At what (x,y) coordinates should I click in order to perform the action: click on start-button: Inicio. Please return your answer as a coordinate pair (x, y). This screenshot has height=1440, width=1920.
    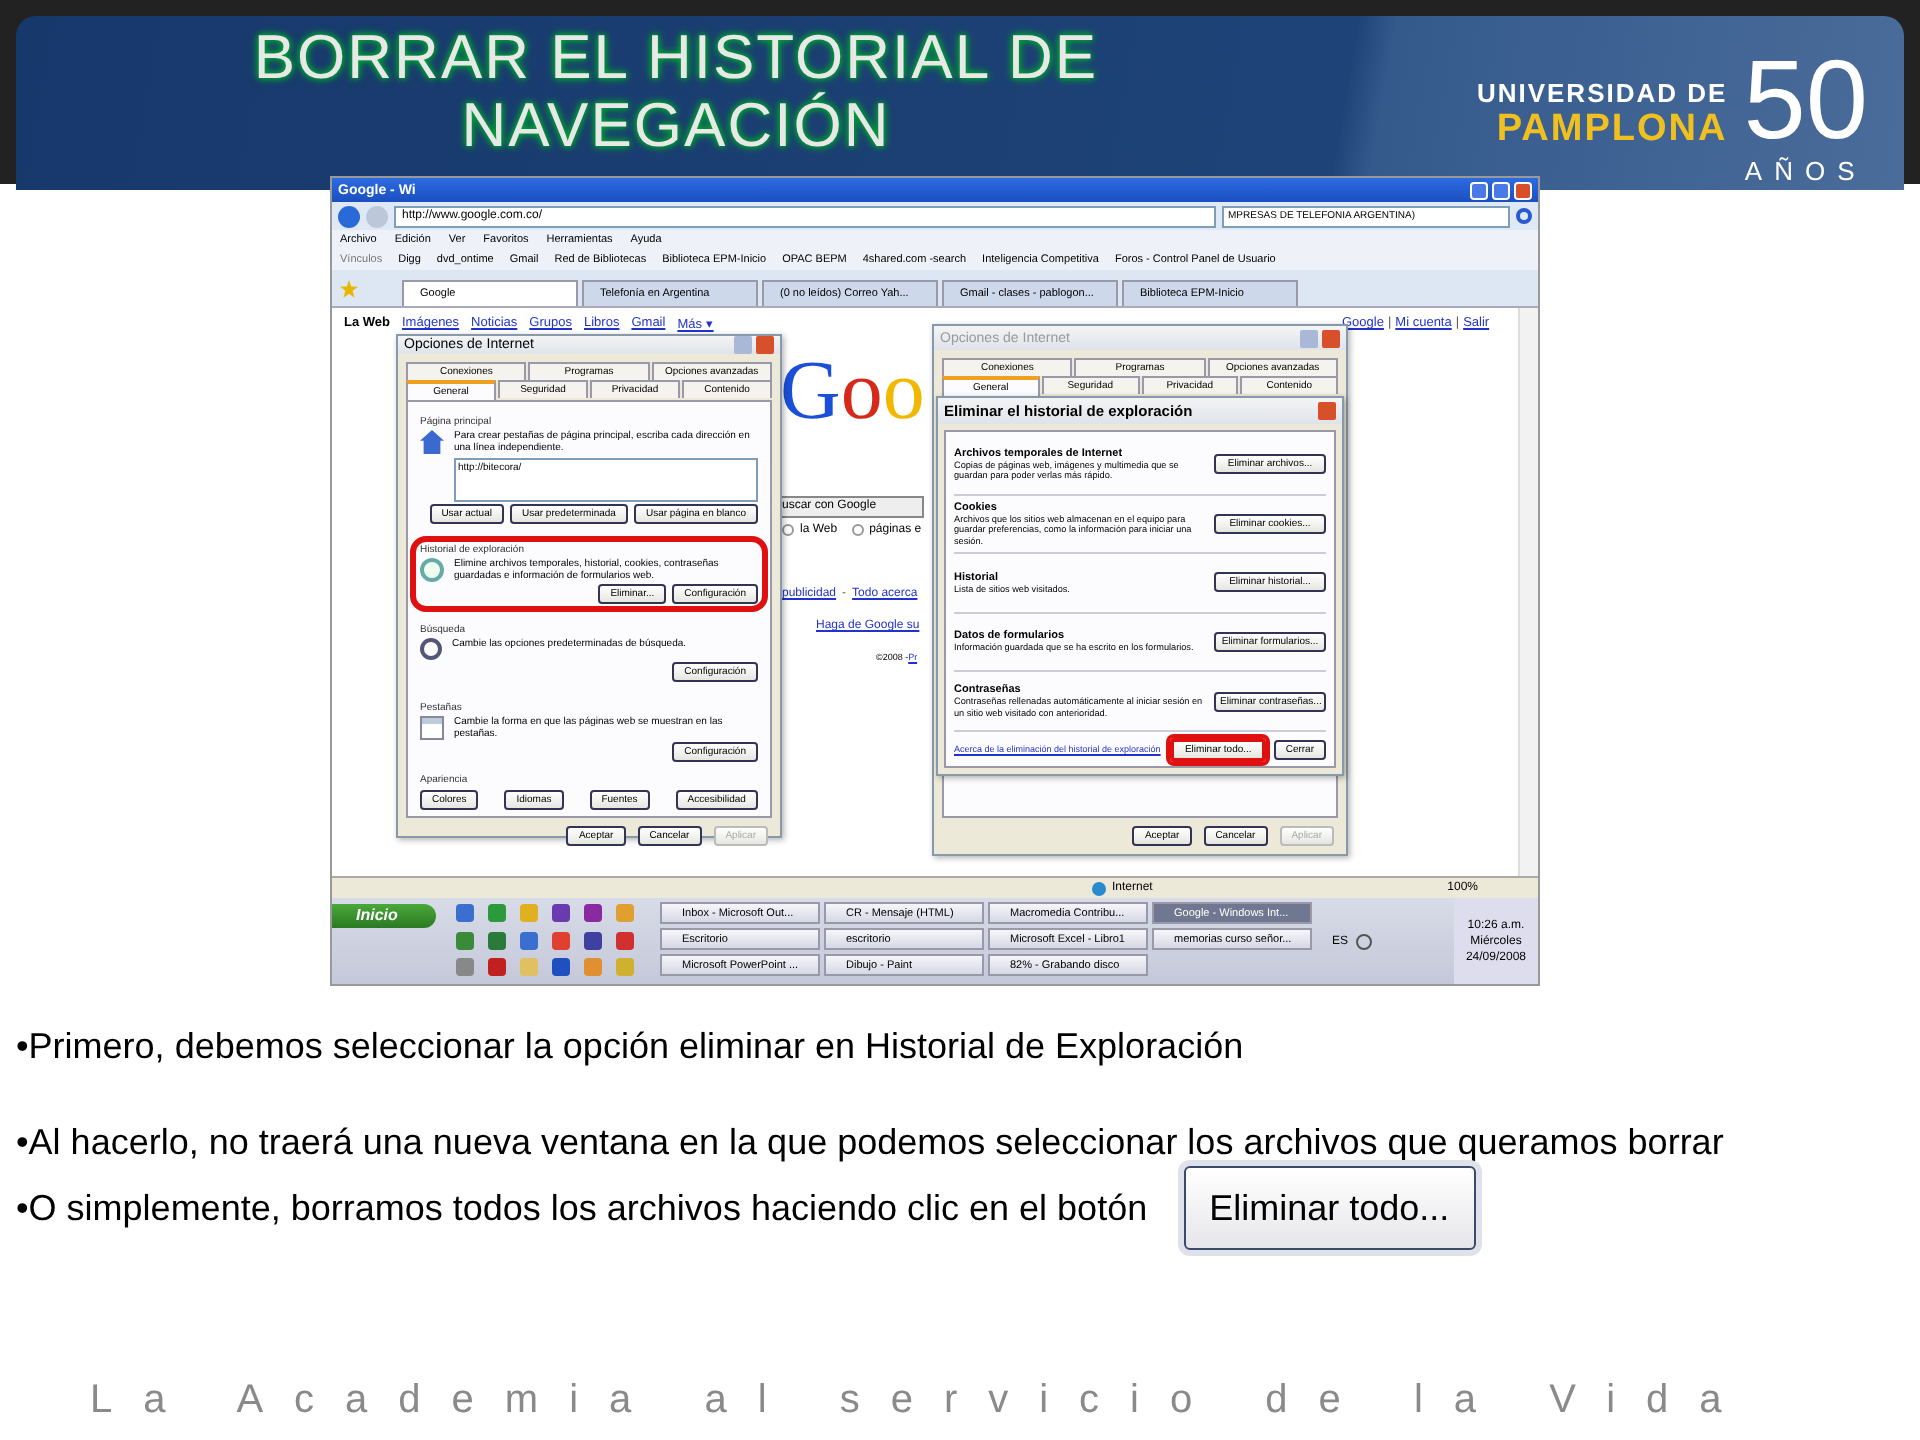
    Looking at the image, I should click on (384, 916).